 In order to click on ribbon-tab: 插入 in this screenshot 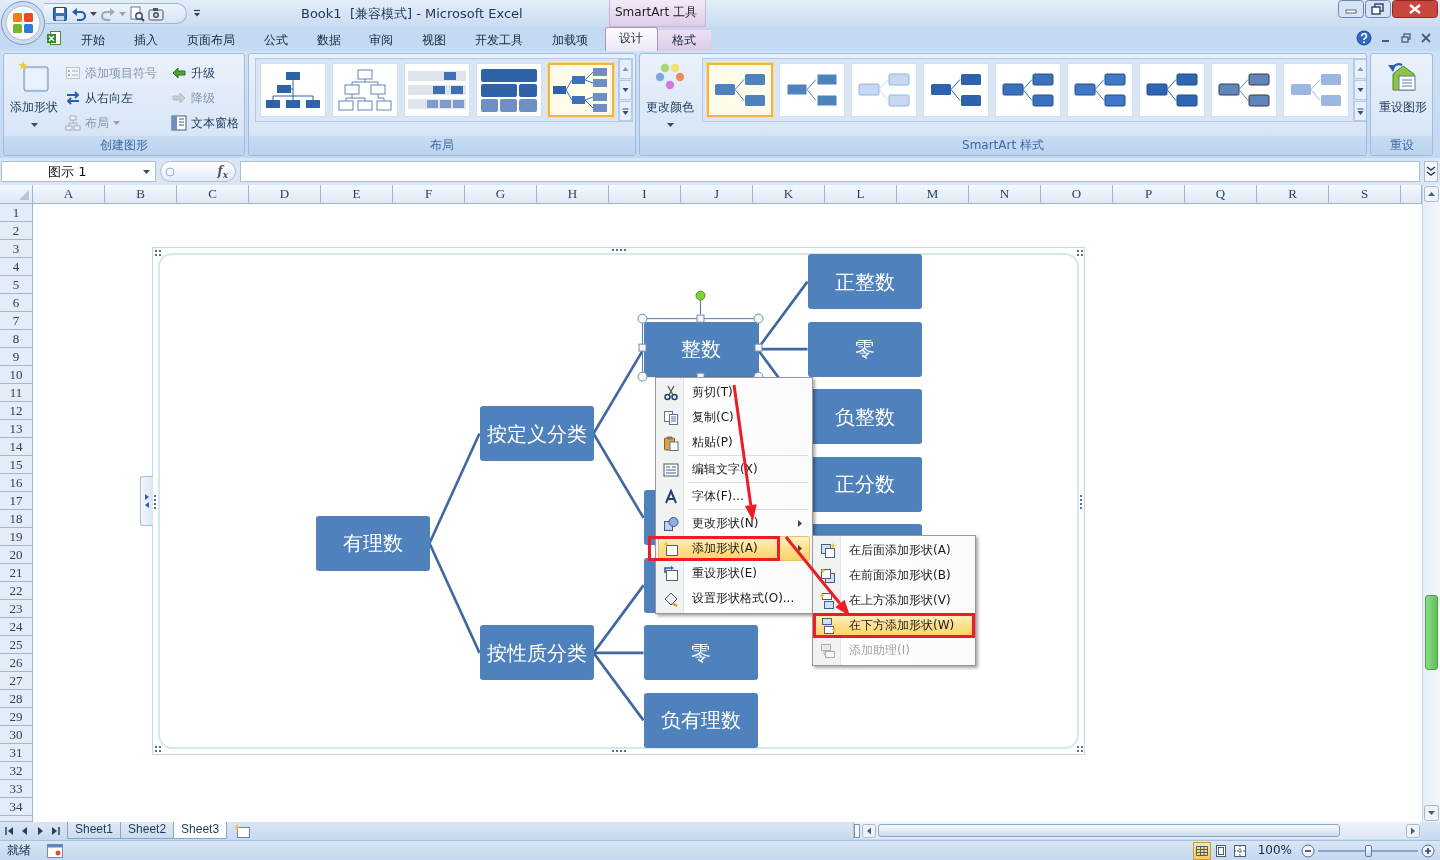, I will do `click(146, 40)`.